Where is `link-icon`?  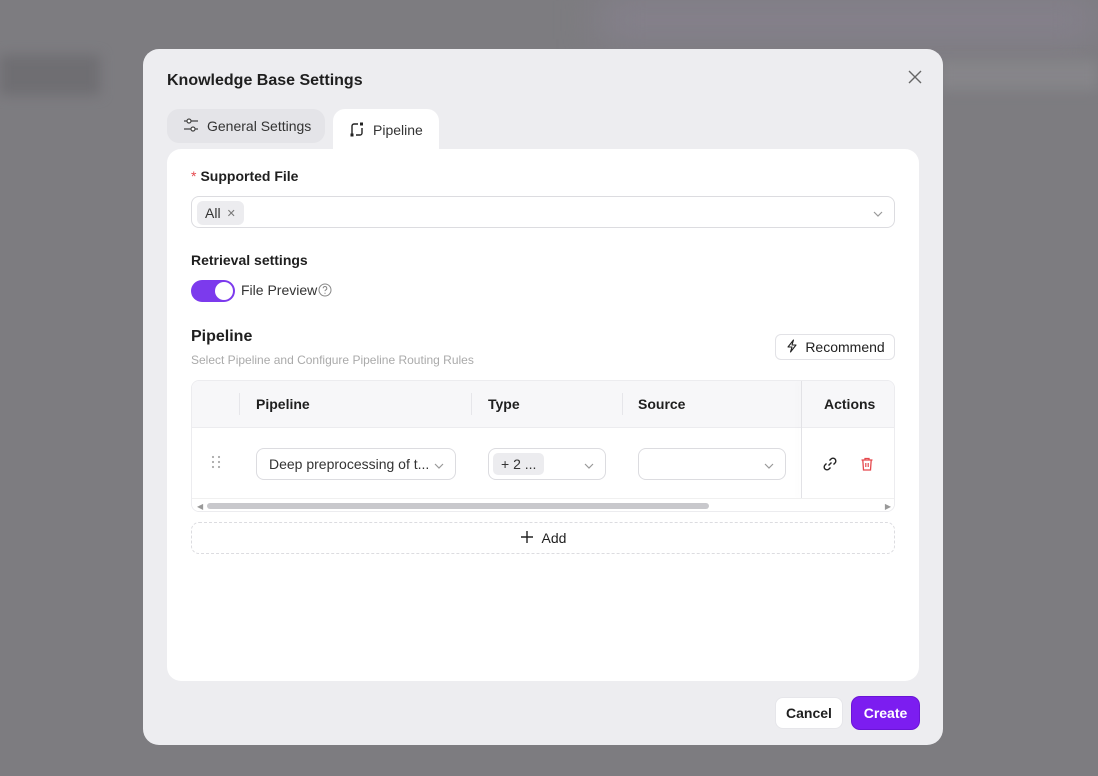
link-icon is located at coordinates (830, 466).